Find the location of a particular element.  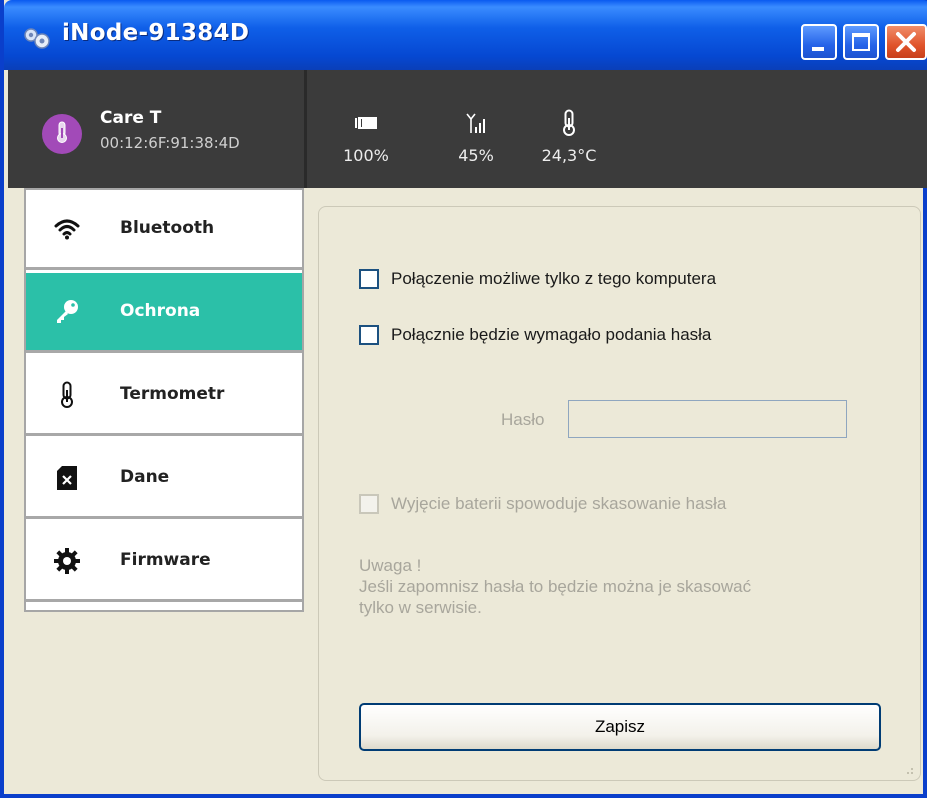

sidebar-item-bluetooth: Bluetooth is located at coordinates (164, 230).